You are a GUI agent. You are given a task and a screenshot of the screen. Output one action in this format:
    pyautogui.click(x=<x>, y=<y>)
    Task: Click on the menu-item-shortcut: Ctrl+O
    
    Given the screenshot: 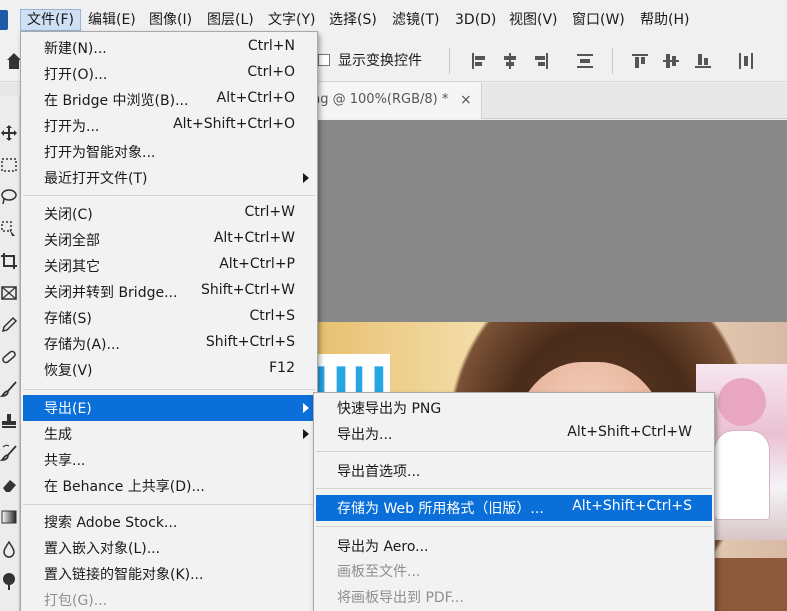 What is the action you would take?
    pyautogui.click(x=271, y=72)
    